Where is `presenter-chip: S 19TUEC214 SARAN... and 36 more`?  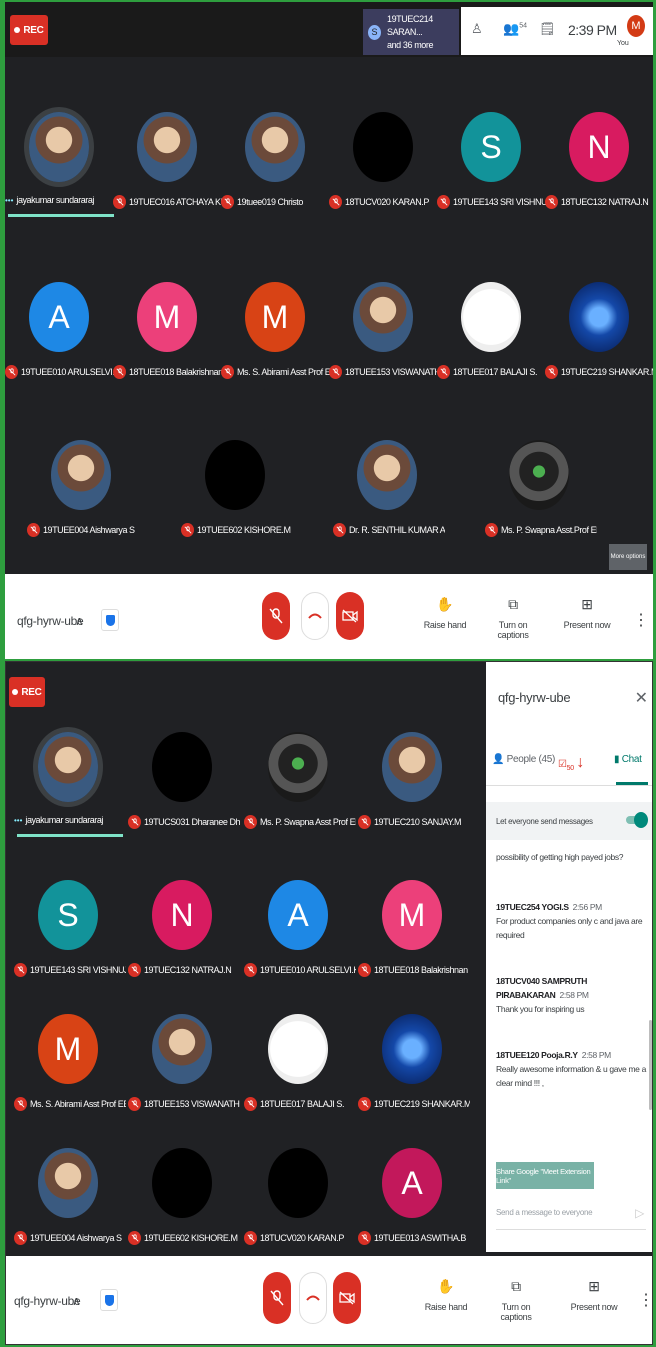
presenter-chip: S 19TUEC214 SARAN... and 36 more is located at coordinates (411, 32).